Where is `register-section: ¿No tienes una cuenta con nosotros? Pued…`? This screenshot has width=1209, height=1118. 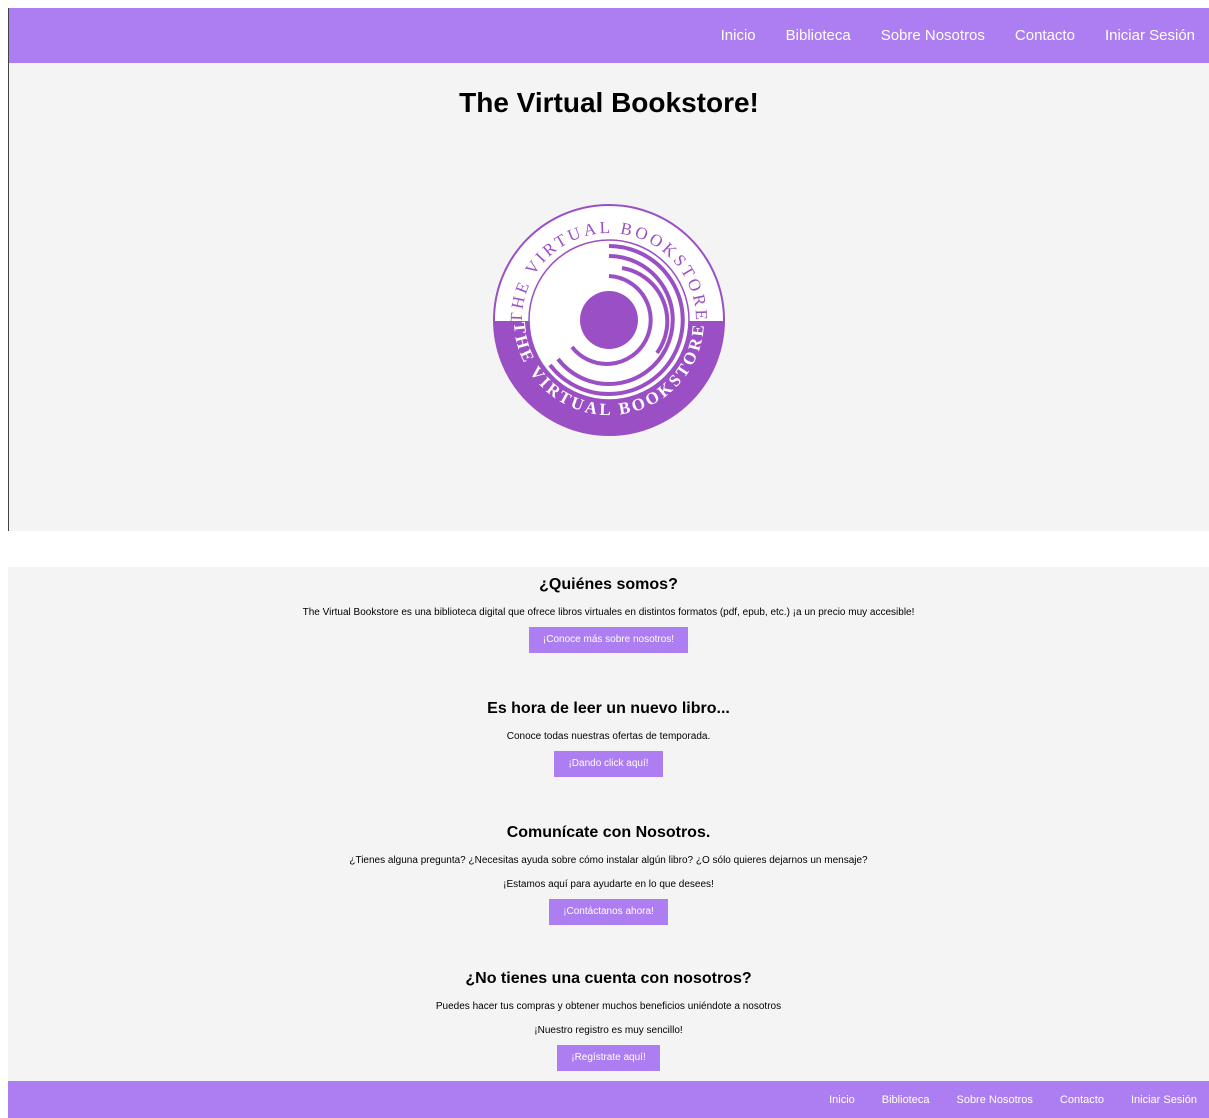 register-section: ¿No tienes una cuenta con nosotros? Pued… is located at coordinates (608, 1020).